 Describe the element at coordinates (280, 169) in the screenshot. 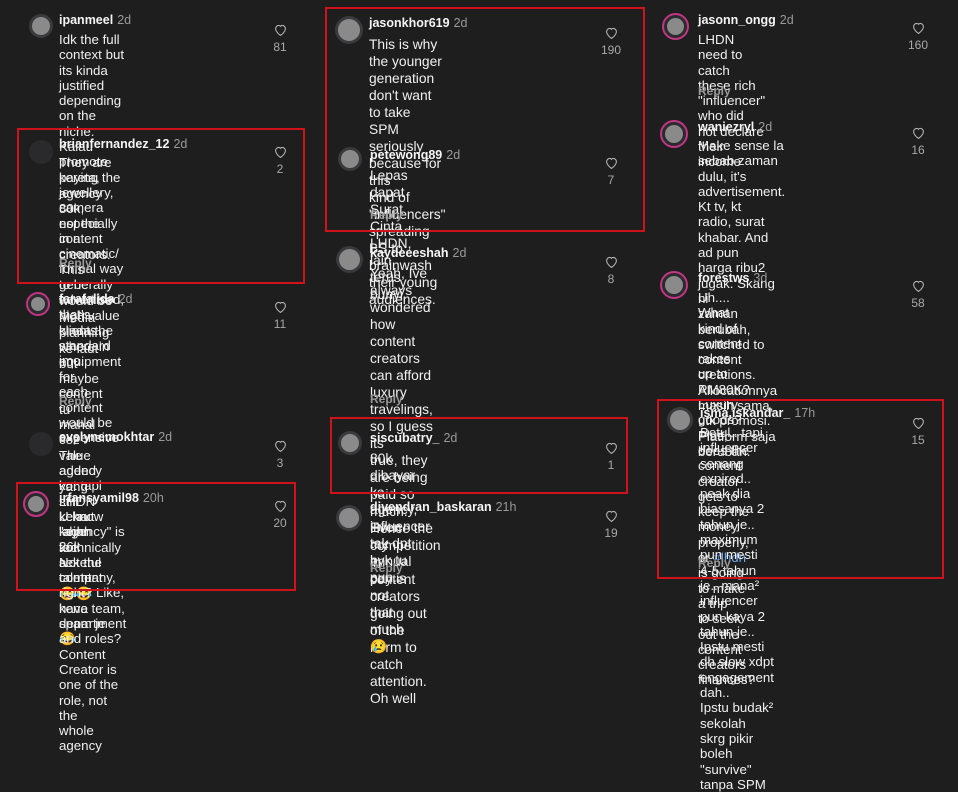

I see `like-count: 2` at that location.